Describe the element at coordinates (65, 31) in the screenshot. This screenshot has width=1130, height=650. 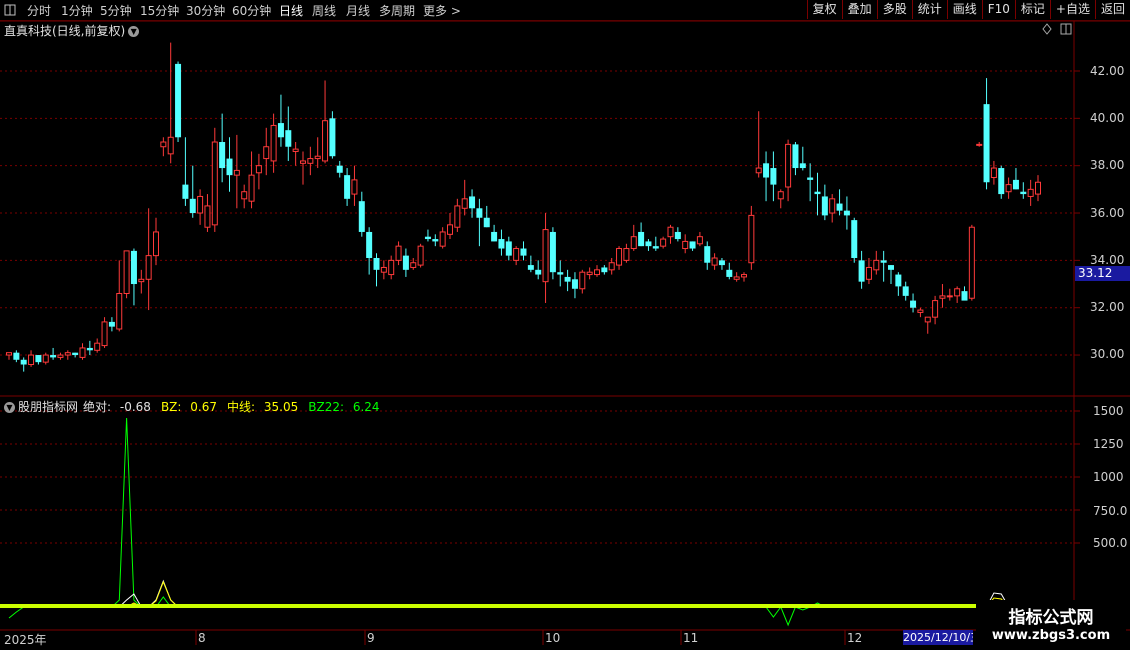
I see `stock-title-text: 直真科技(日线,前复权)` at that location.